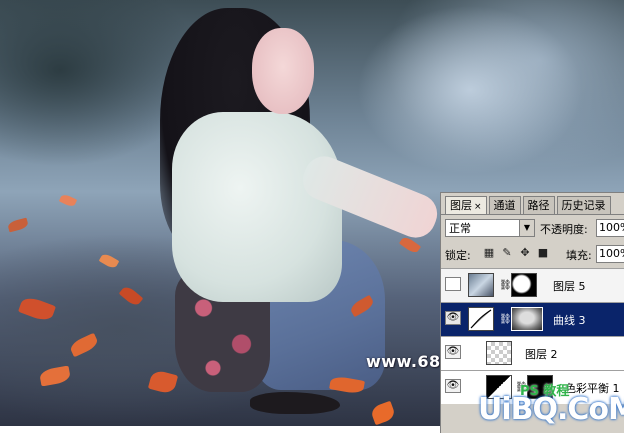 This screenshot has width=624, height=433. I want to click on layer-name: 图层 2, so click(541, 354).